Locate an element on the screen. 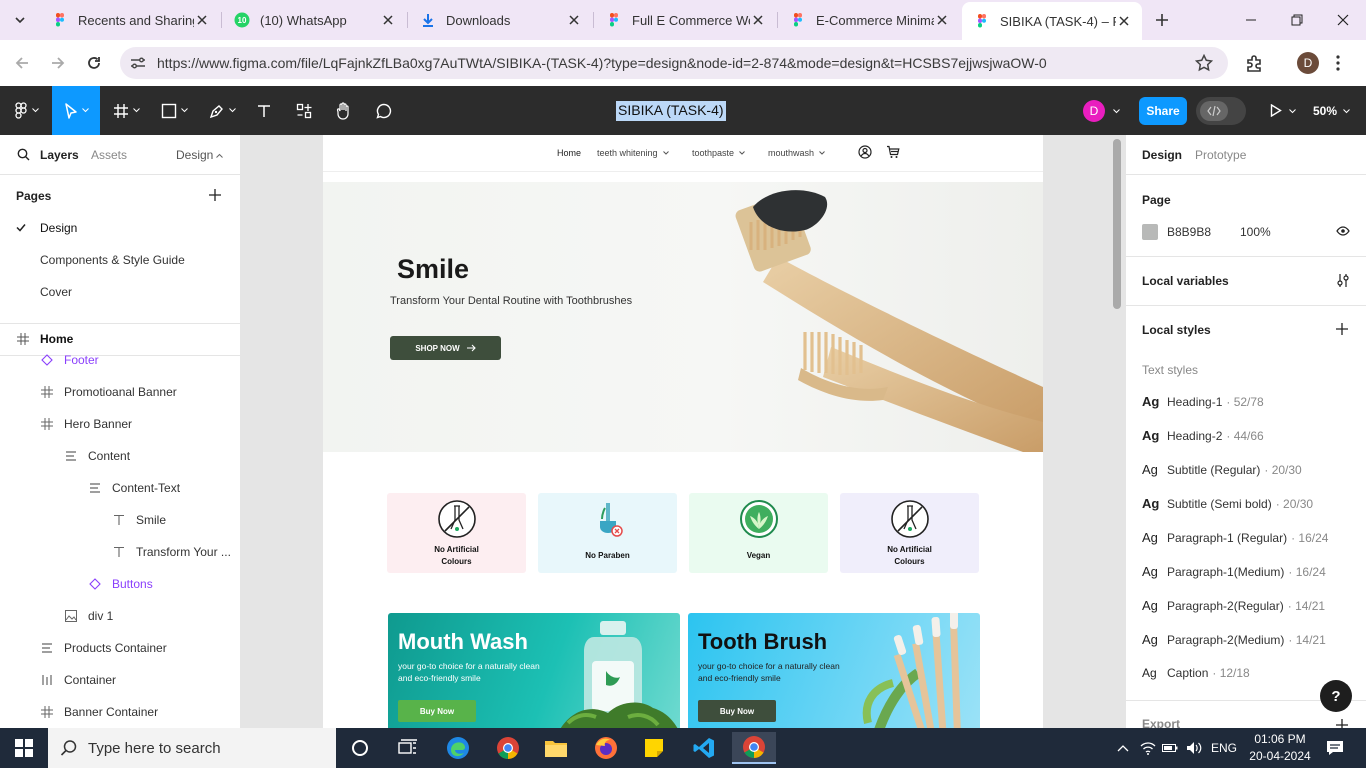 The image size is (1366, 768). tab-prototype: Prototype is located at coordinates (1220, 155).